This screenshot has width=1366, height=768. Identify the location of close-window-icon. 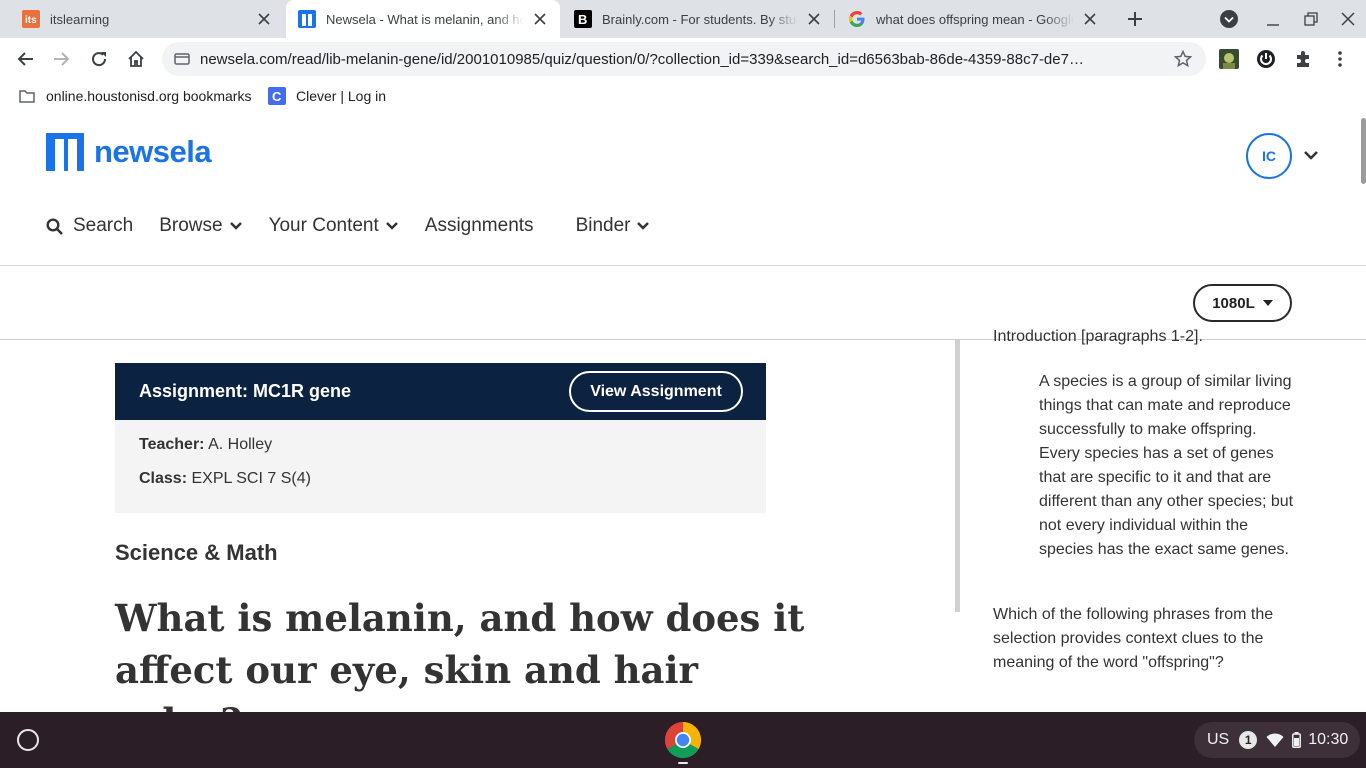
(1348, 19).